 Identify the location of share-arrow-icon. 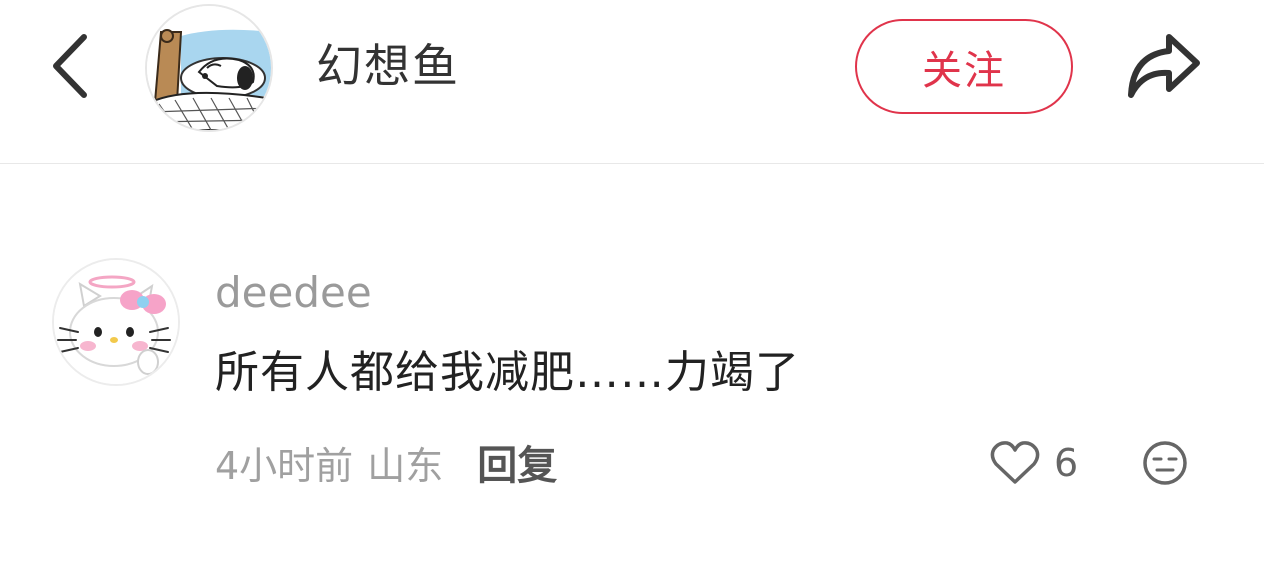
(1164, 66).